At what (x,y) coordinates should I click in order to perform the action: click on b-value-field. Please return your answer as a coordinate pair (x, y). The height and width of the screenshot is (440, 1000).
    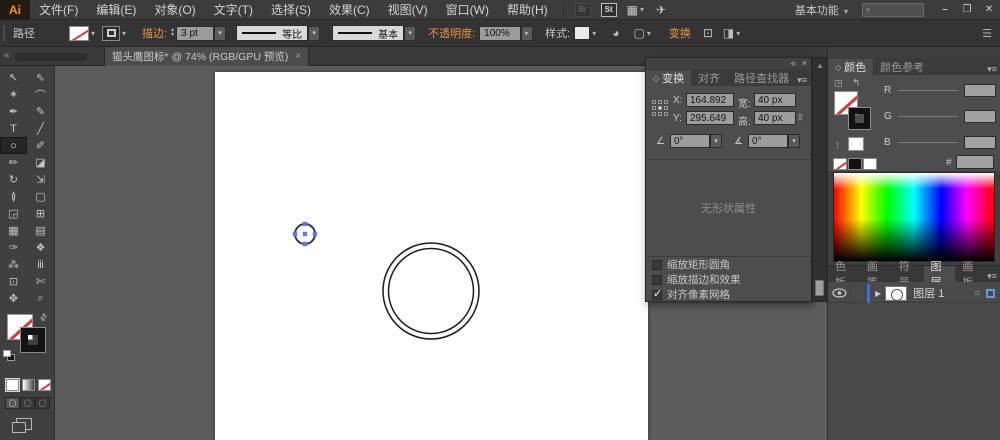
    Looking at the image, I should click on (980, 142).